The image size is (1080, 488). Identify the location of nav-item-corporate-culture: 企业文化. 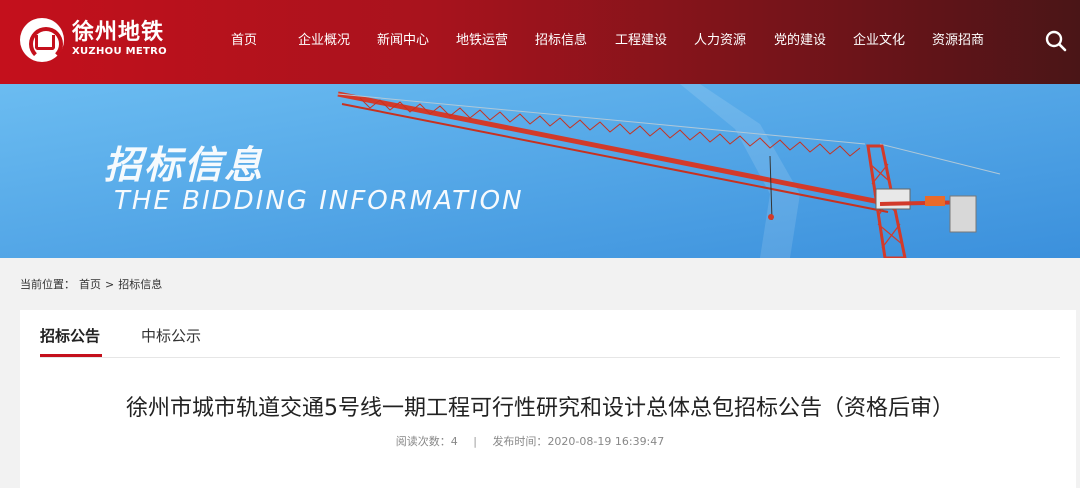
(879, 41).